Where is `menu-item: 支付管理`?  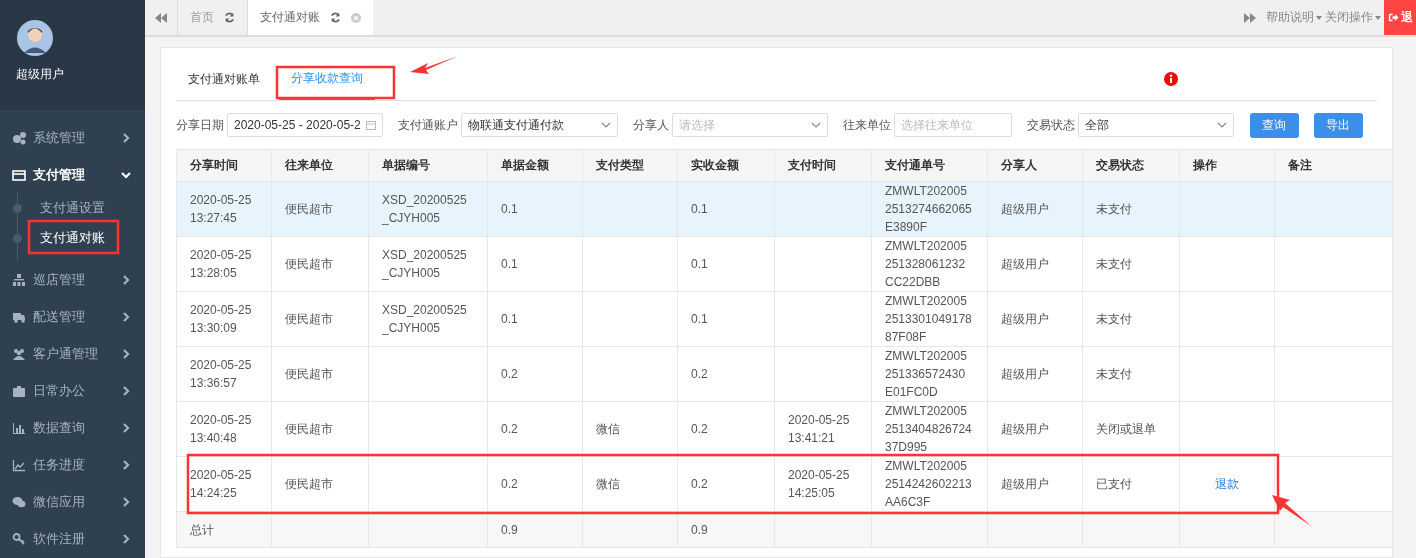
menu-item: 支付管理 is located at coordinates (72, 174).